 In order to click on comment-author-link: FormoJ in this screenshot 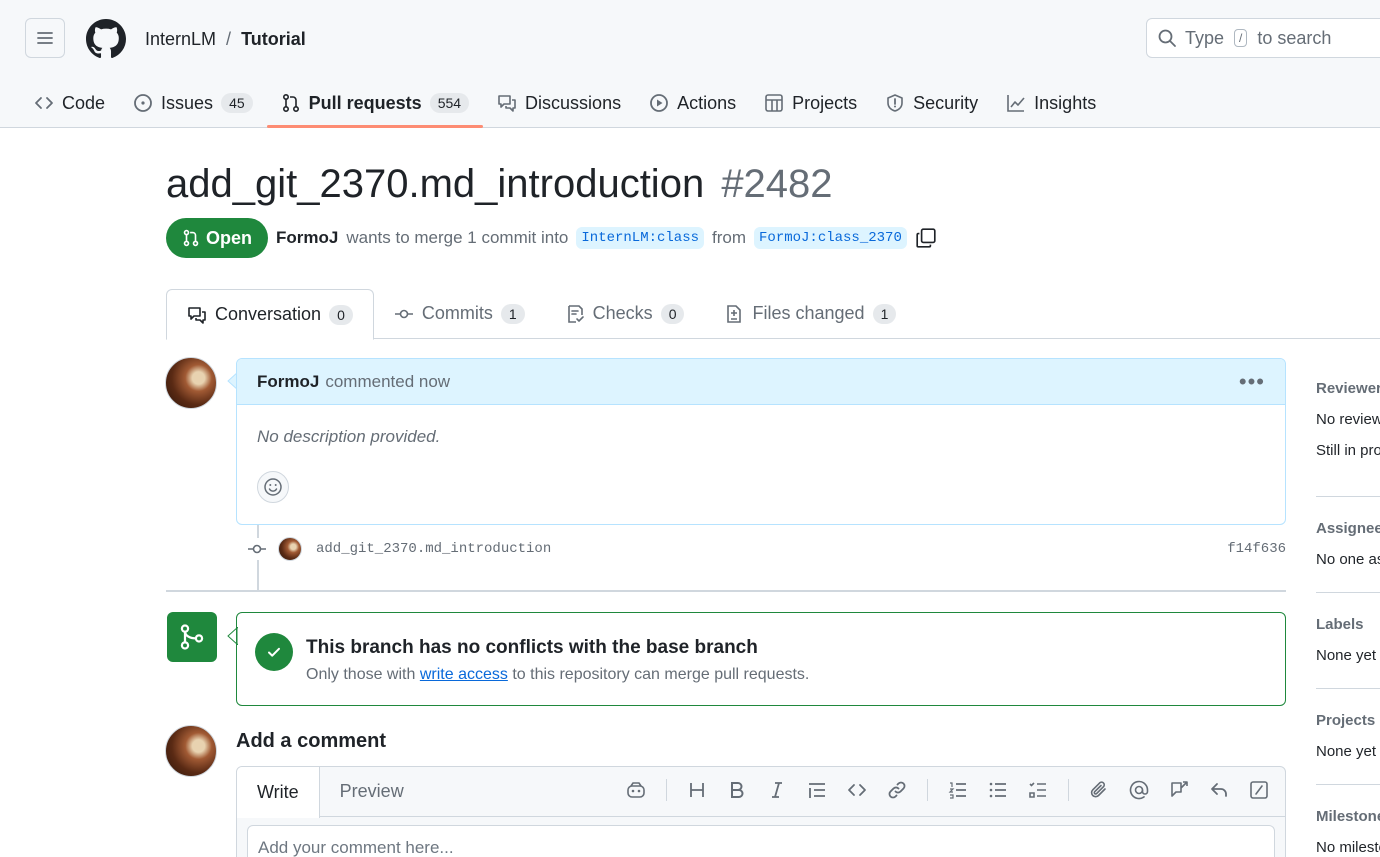, I will do `click(288, 382)`.